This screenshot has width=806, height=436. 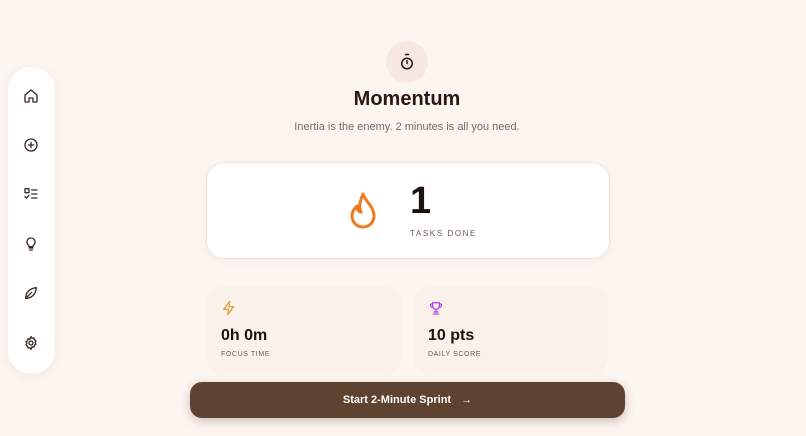 I want to click on arrow-right-icon: →, so click(x=467, y=400).